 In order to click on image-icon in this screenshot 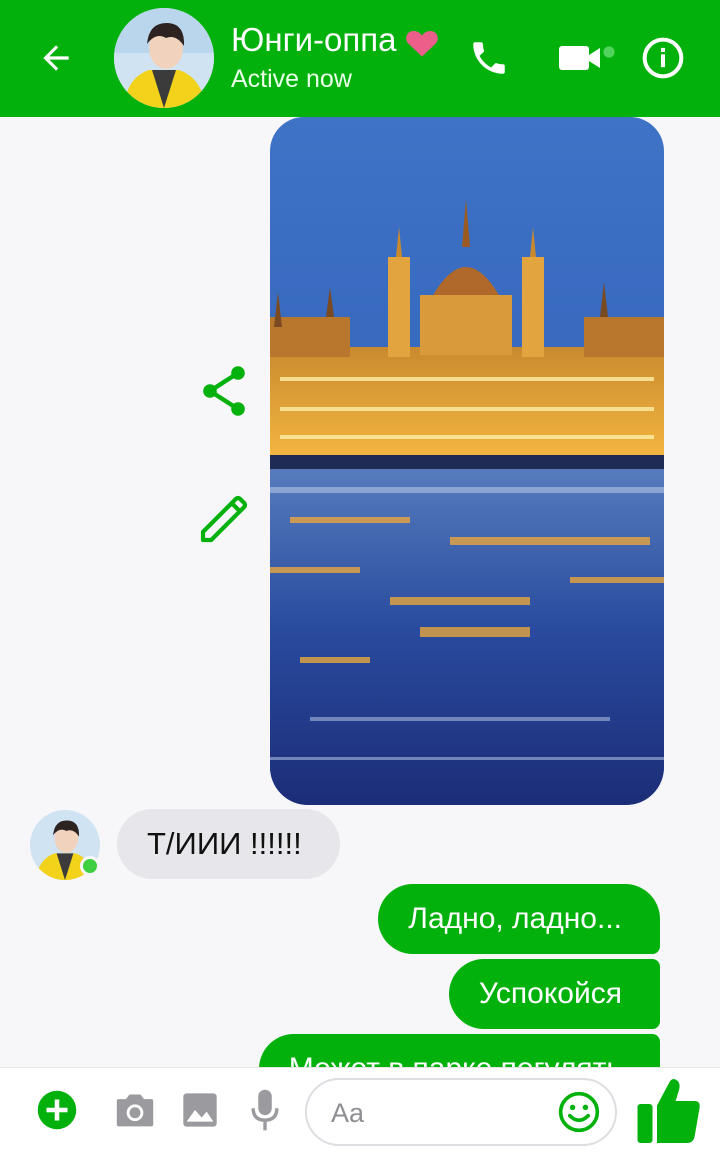, I will do `click(200, 1110)`.